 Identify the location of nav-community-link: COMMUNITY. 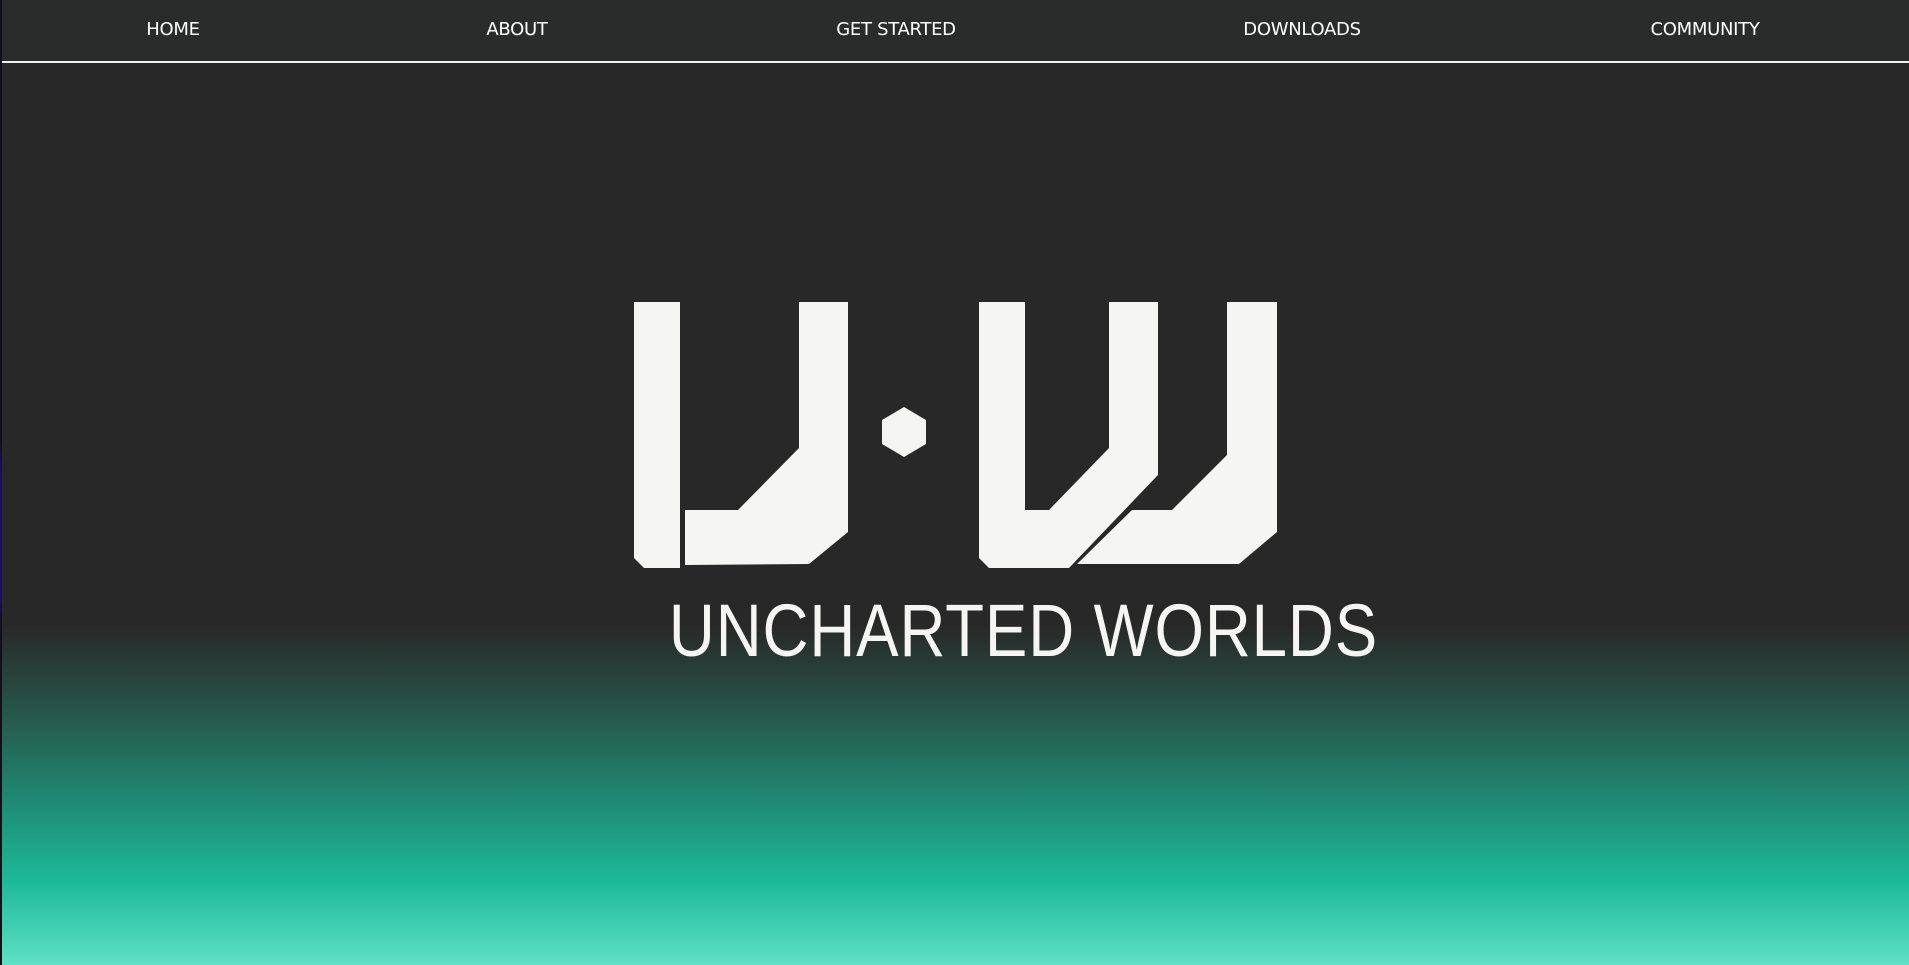
(1704, 30).